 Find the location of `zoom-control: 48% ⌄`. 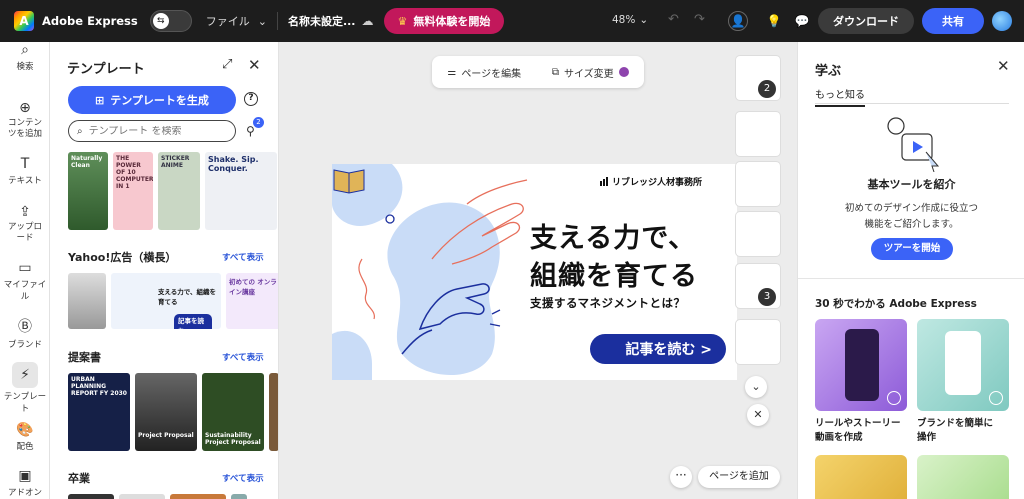

zoom-control: 48% ⌄ is located at coordinates (630, 20).